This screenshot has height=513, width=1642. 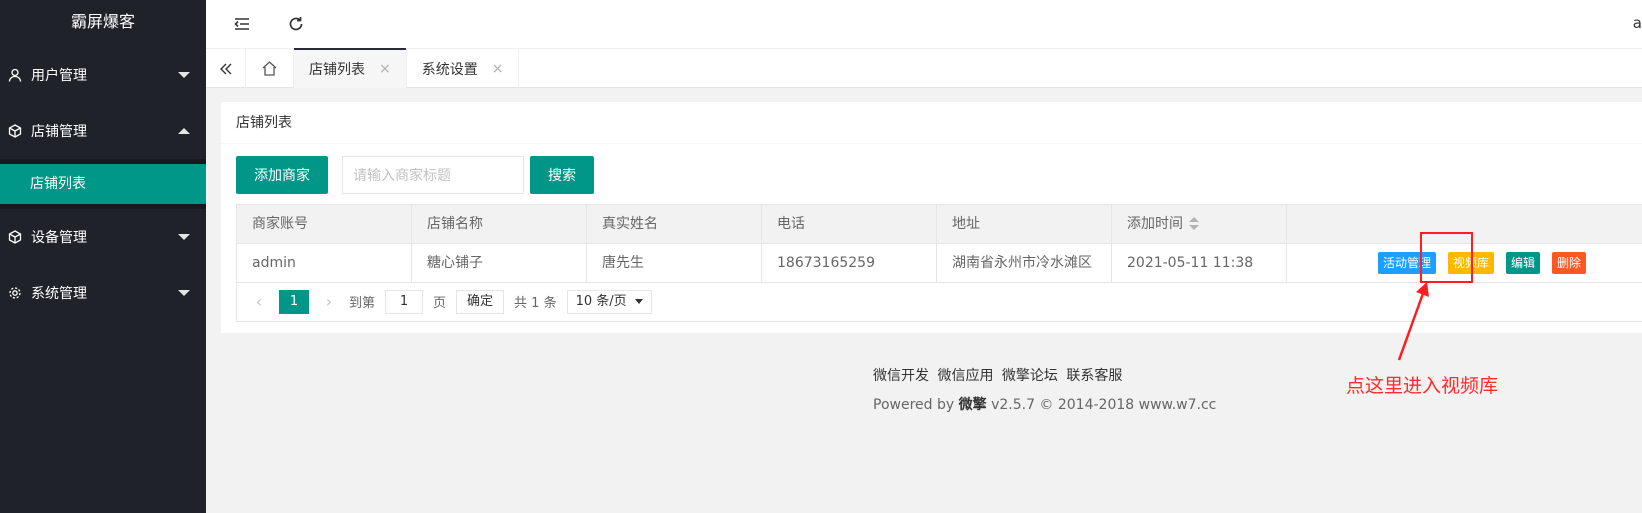 I want to click on chevron-up-icon, so click(x=184, y=131).